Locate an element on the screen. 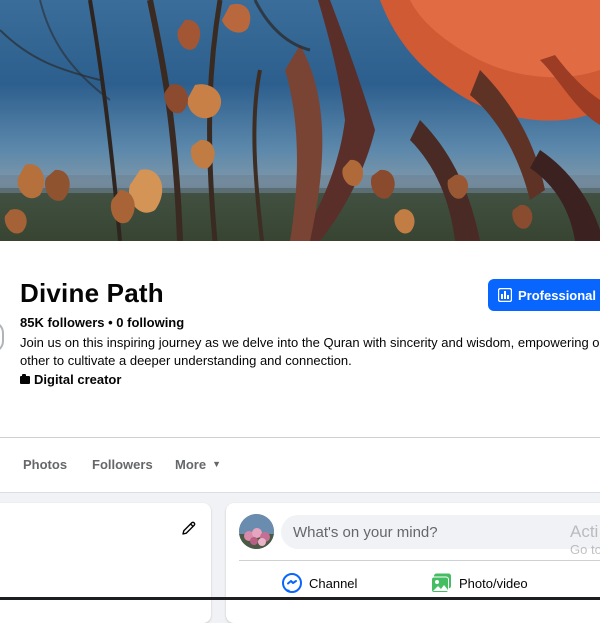 This screenshot has height=623, width=600. whats-on-your-mind-input is located at coordinates (440, 532).